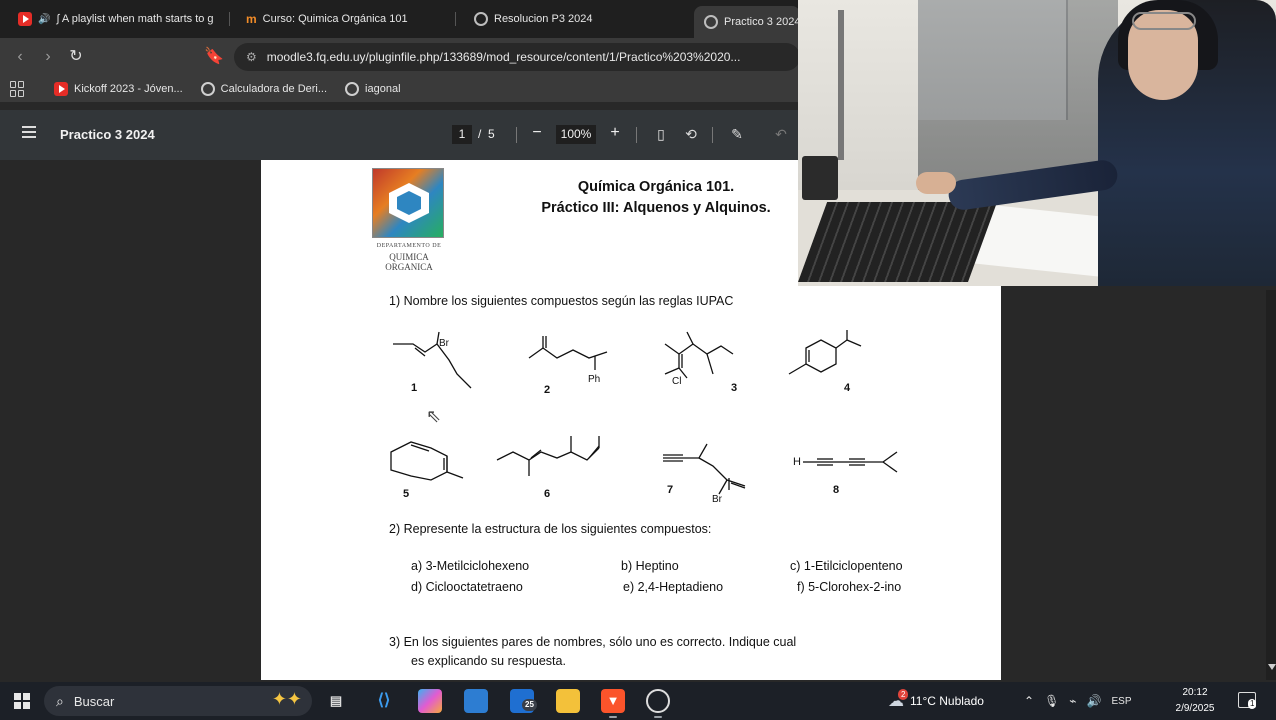 The image size is (1276, 720). I want to click on page-number-input: 1, so click(462, 134).